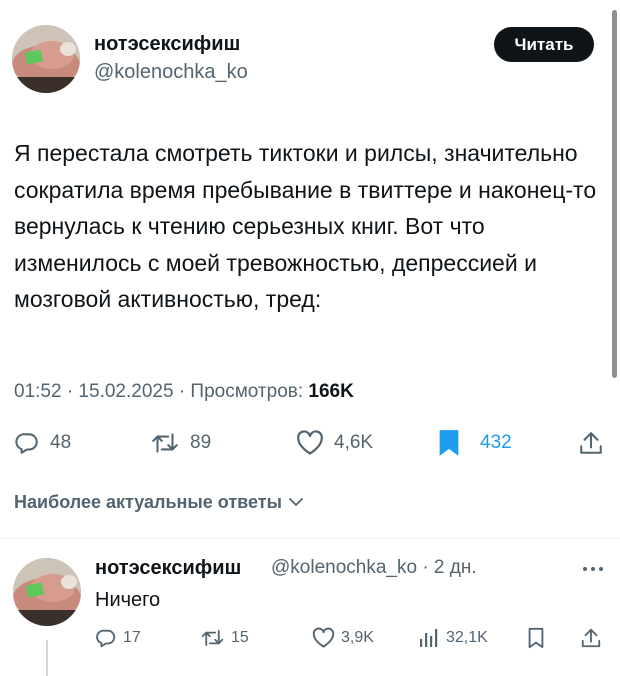 Image resolution: width=620 pixels, height=676 pixels. Describe the element at coordinates (331, 391) in the screenshot. I see `views-count: 166K` at that location.